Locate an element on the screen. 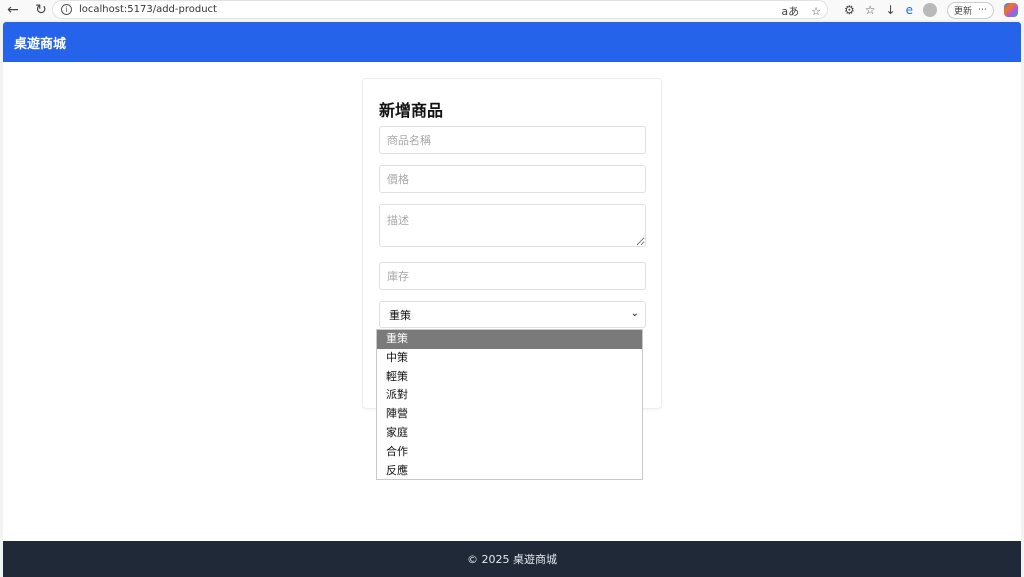  category-dropdown: 重策 中策 輕策 派對 陣營 家庭 合作 反應 is located at coordinates (509, 404).